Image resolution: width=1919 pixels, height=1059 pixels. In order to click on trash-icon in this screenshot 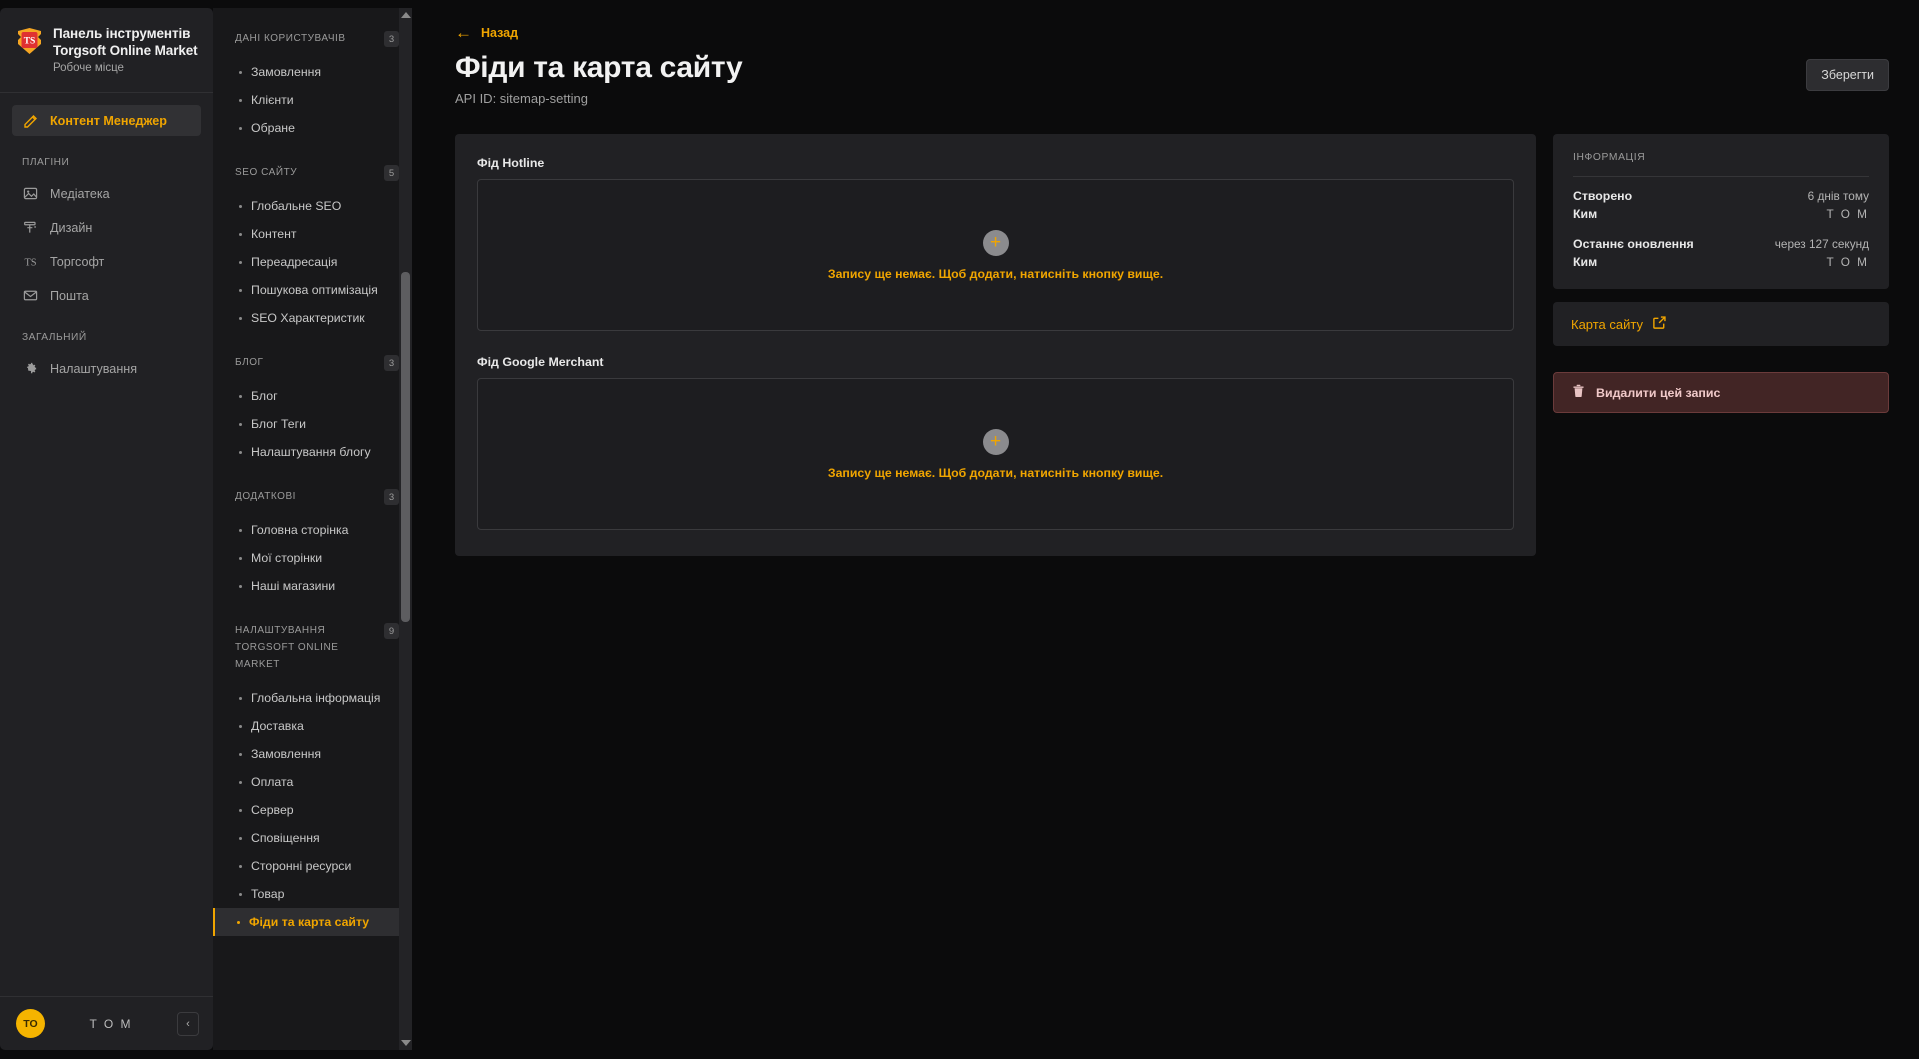, I will do `click(1578, 392)`.